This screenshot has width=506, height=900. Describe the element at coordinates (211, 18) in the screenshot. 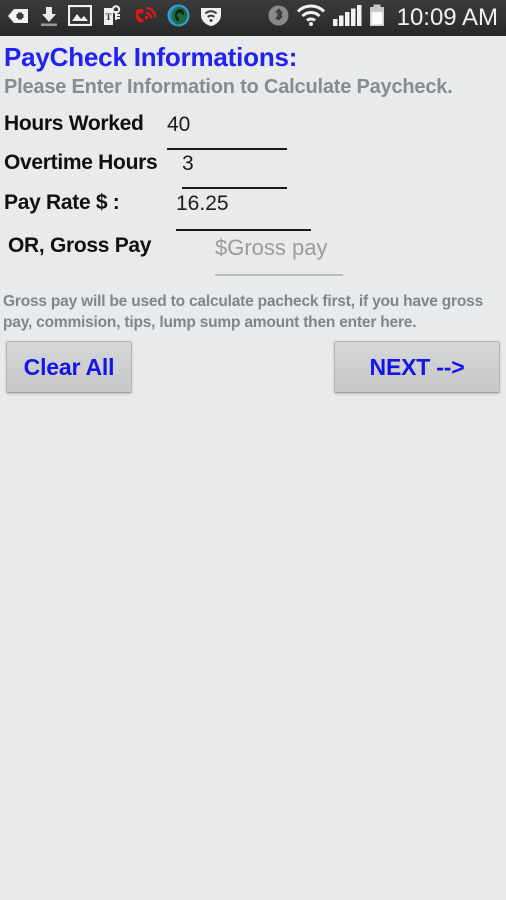

I see `shield-wifi-icon` at that location.